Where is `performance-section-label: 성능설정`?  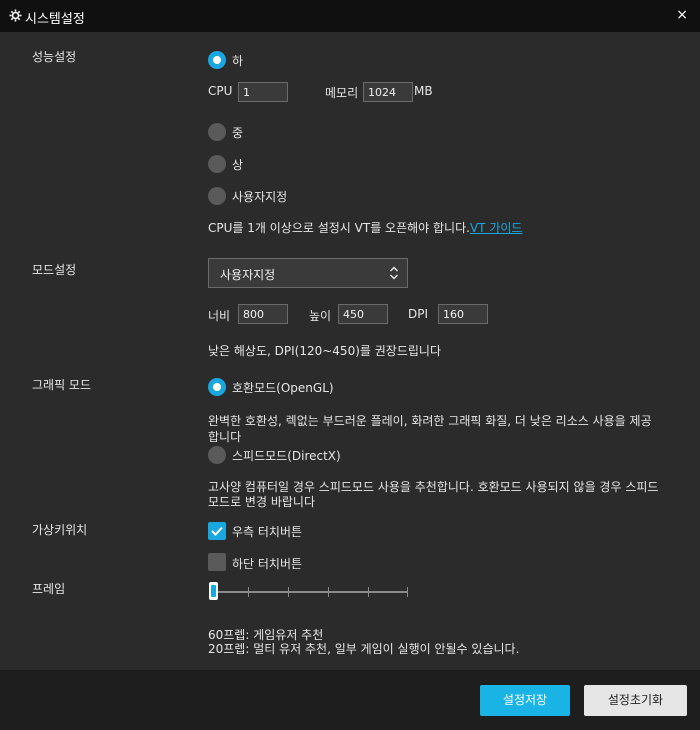
performance-section-label: 성능설정 is located at coordinates (54, 57).